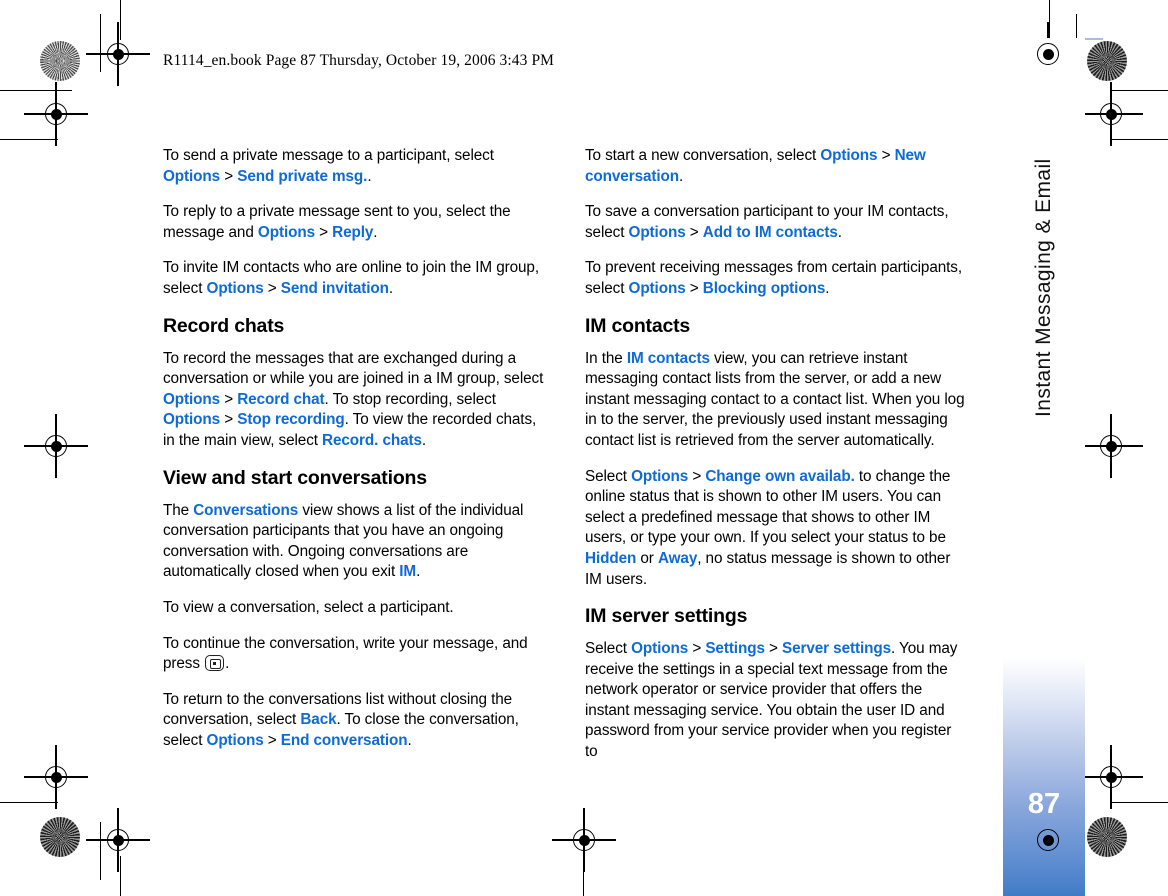 This screenshot has width=1168, height=896. What do you see at coordinates (302, 176) in the screenshot?
I see `ui-term: Send private msg.` at bounding box center [302, 176].